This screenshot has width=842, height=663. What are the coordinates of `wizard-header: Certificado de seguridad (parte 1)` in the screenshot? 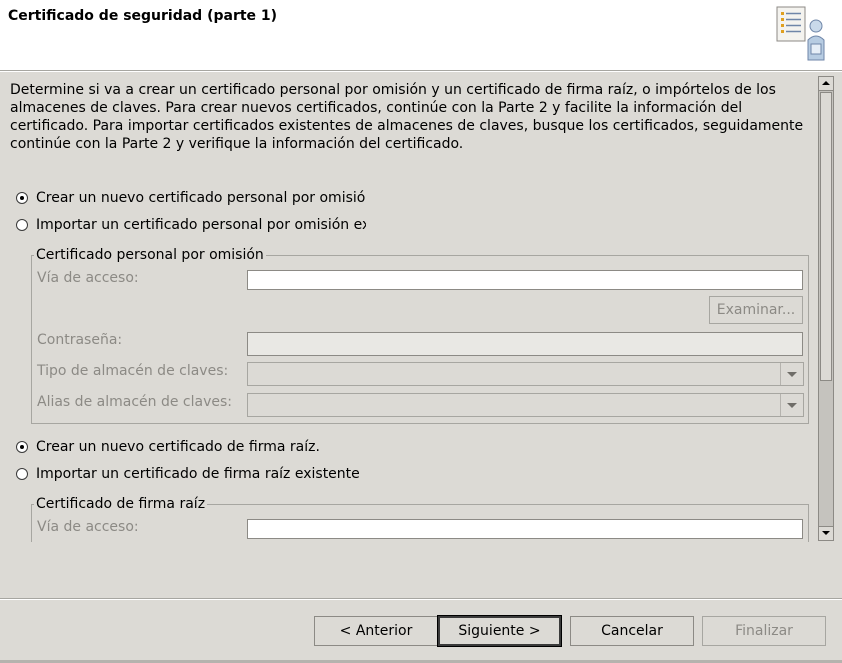 It's located at (421, 35).